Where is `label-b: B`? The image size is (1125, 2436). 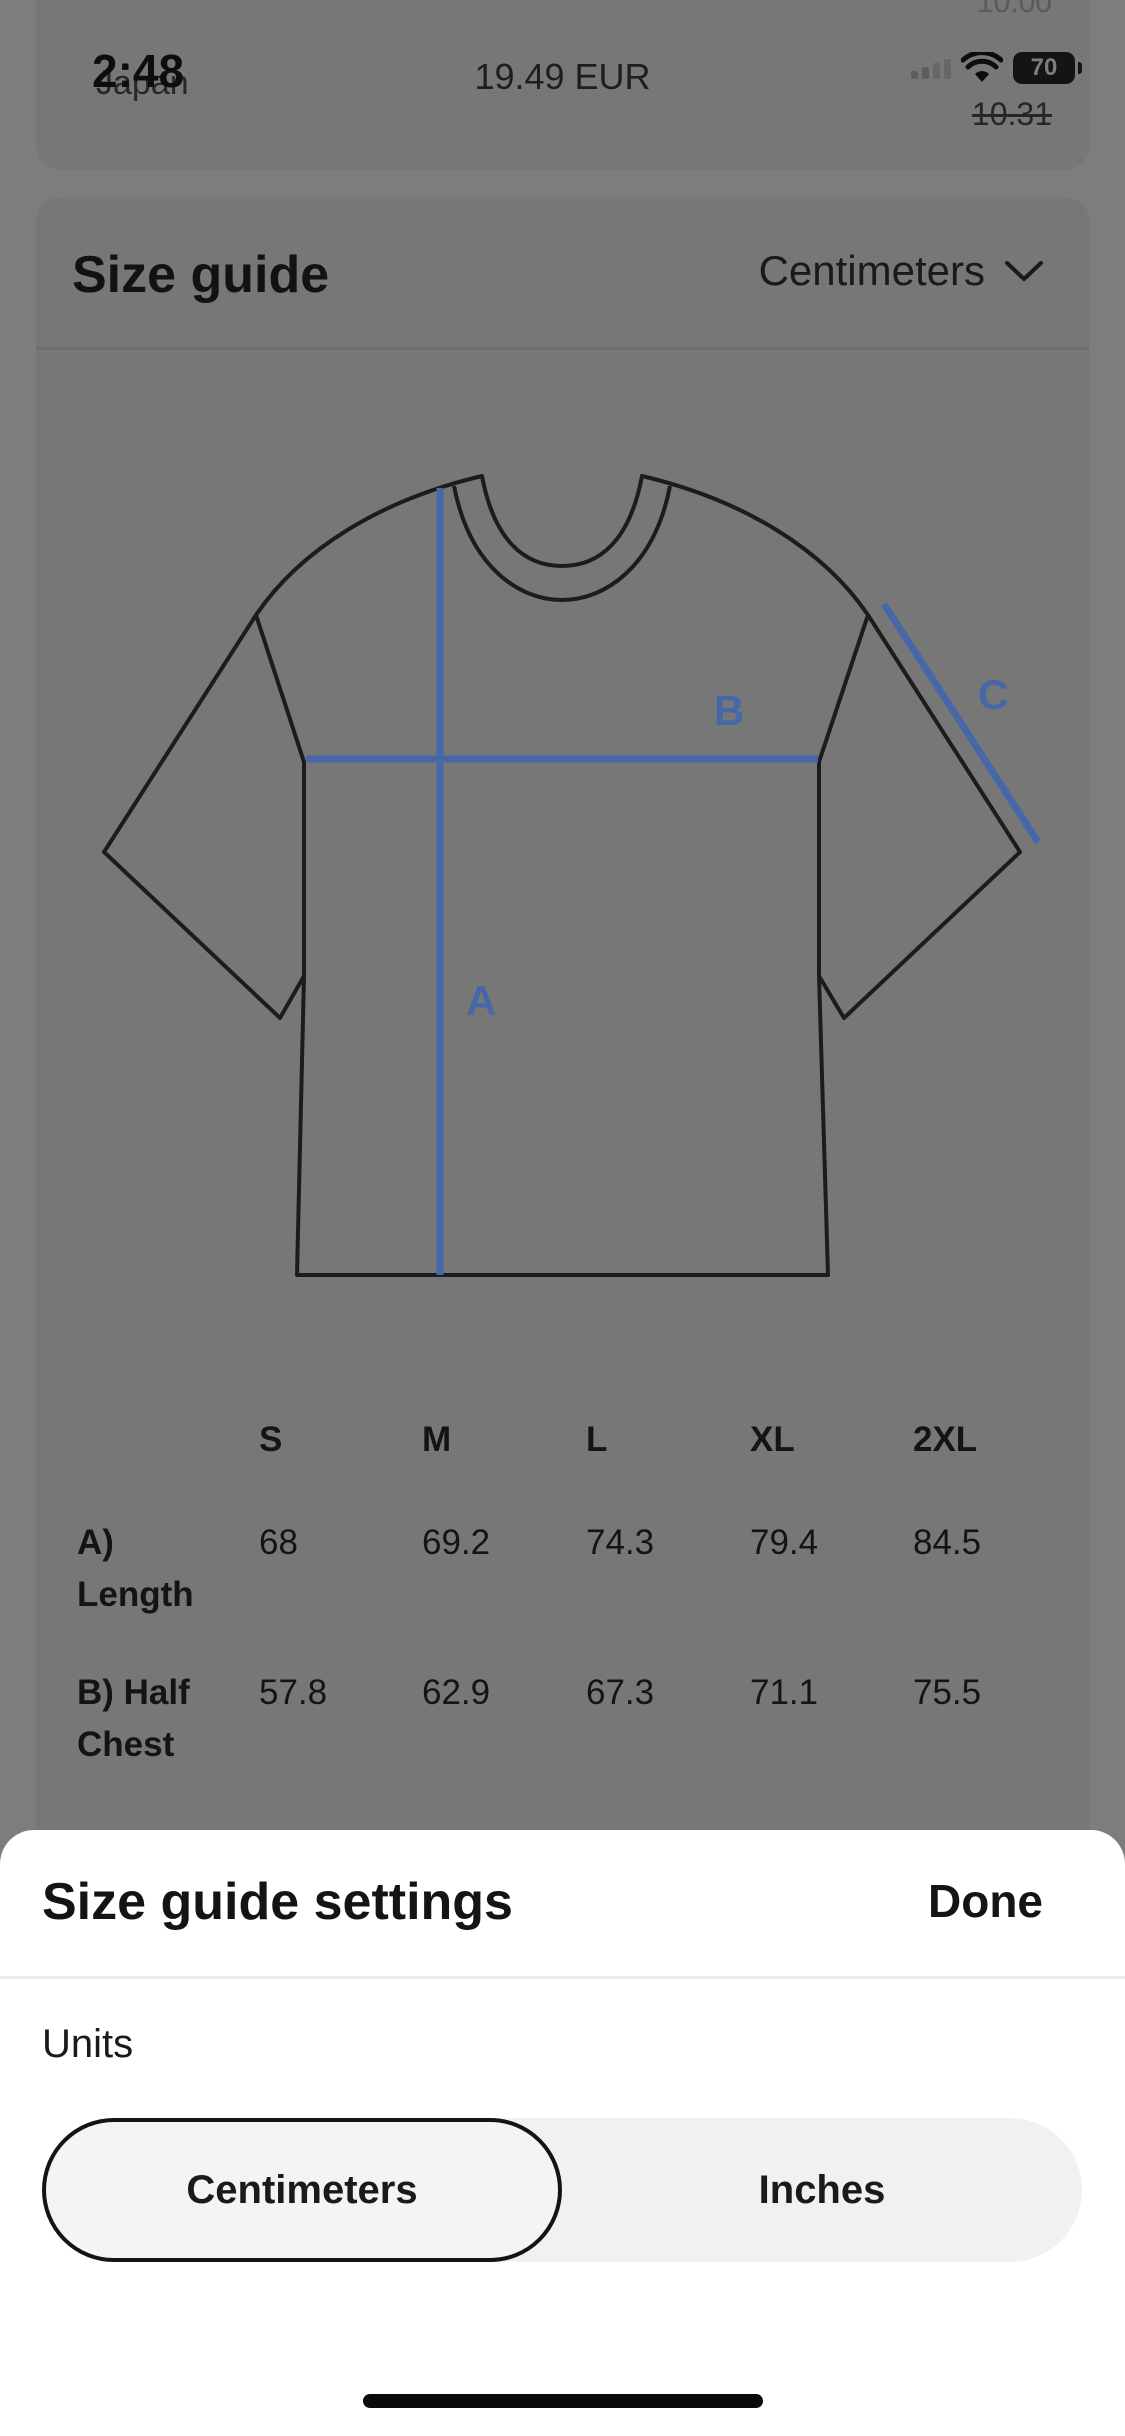
label-b: B is located at coordinates (729, 710).